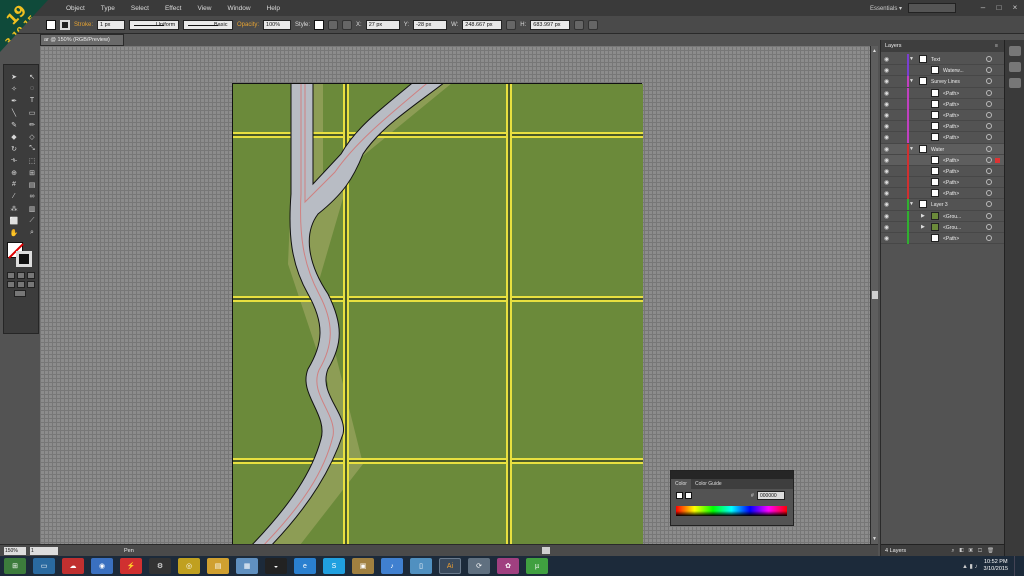 This screenshot has height=576, width=1024. Describe the element at coordinates (83, 25) in the screenshot. I see `stroke-label: Stroke:` at that location.